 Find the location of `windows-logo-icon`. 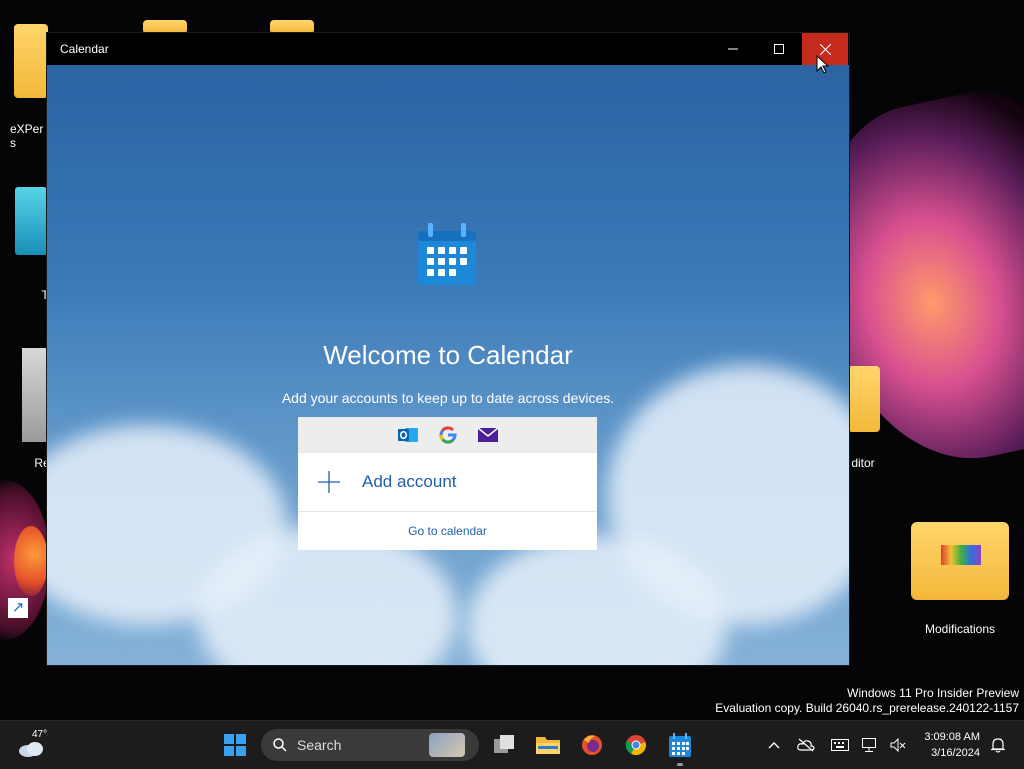

windows-logo-icon is located at coordinates (235, 745).